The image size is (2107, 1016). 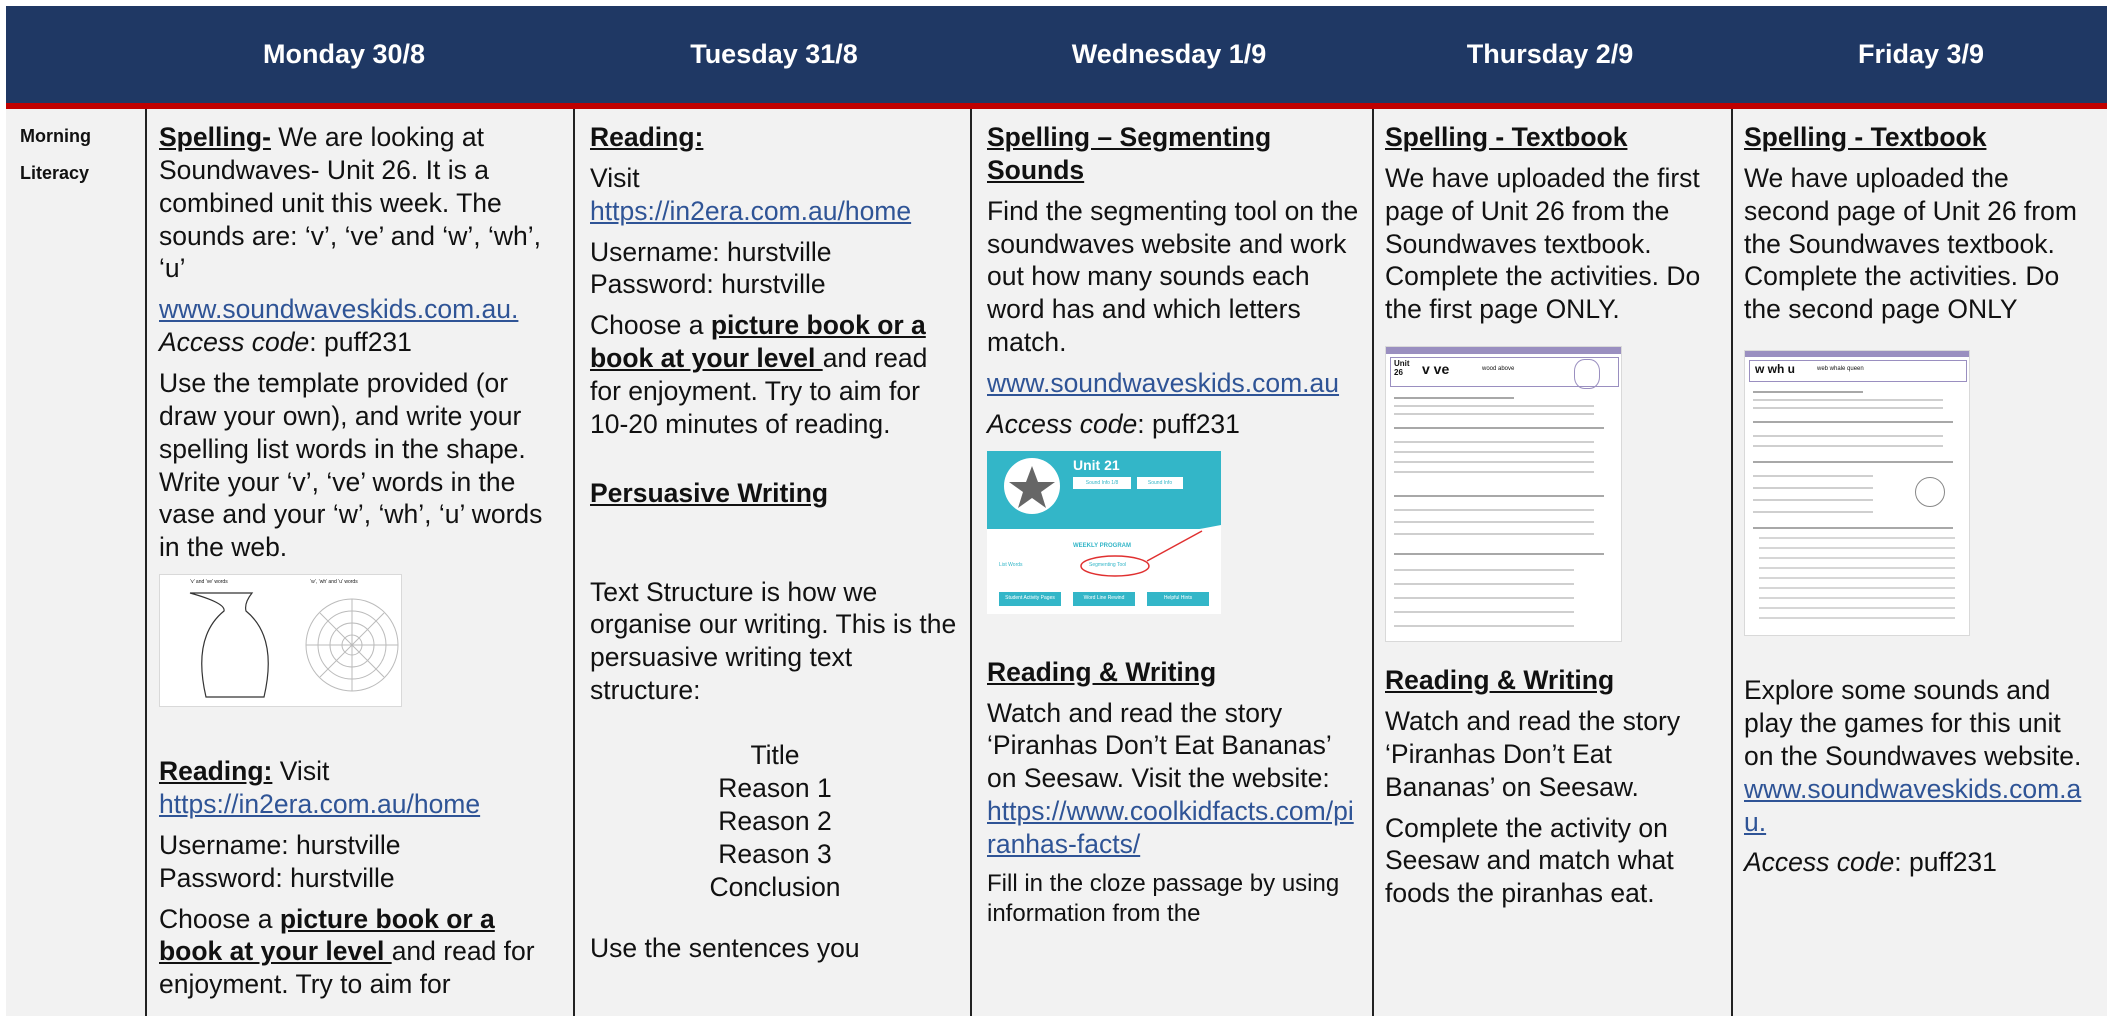 What do you see at coordinates (1011, 564) in the screenshot?
I see `screenshot-item: List Words` at bounding box center [1011, 564].